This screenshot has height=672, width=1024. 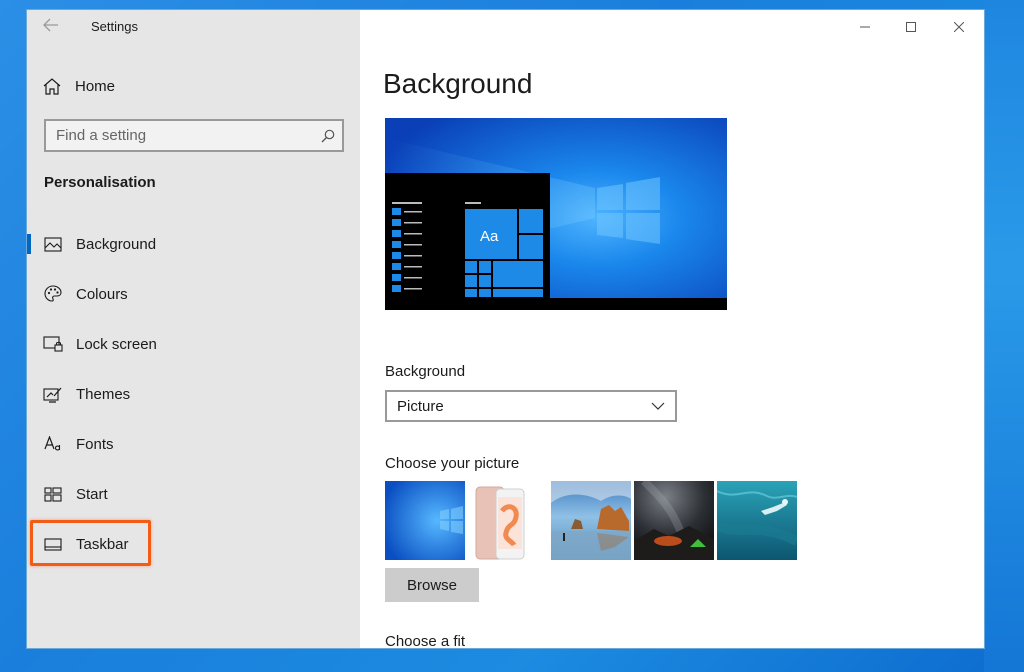 What do you see at coordinates (420, 406) in the screenshot?
I see `background-dropdown-value: Picture` at bounding box center [420, 406].